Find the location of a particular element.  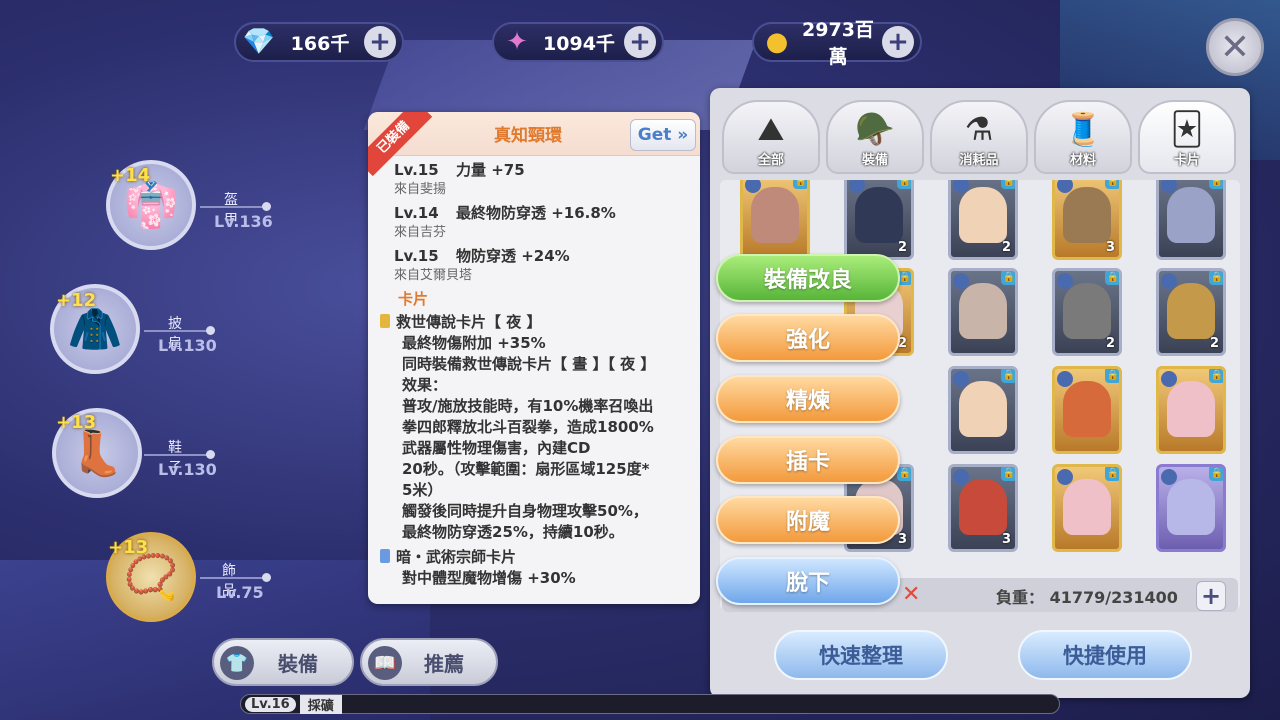

clear-icon: ✕ is located at coordinates (915, 595).